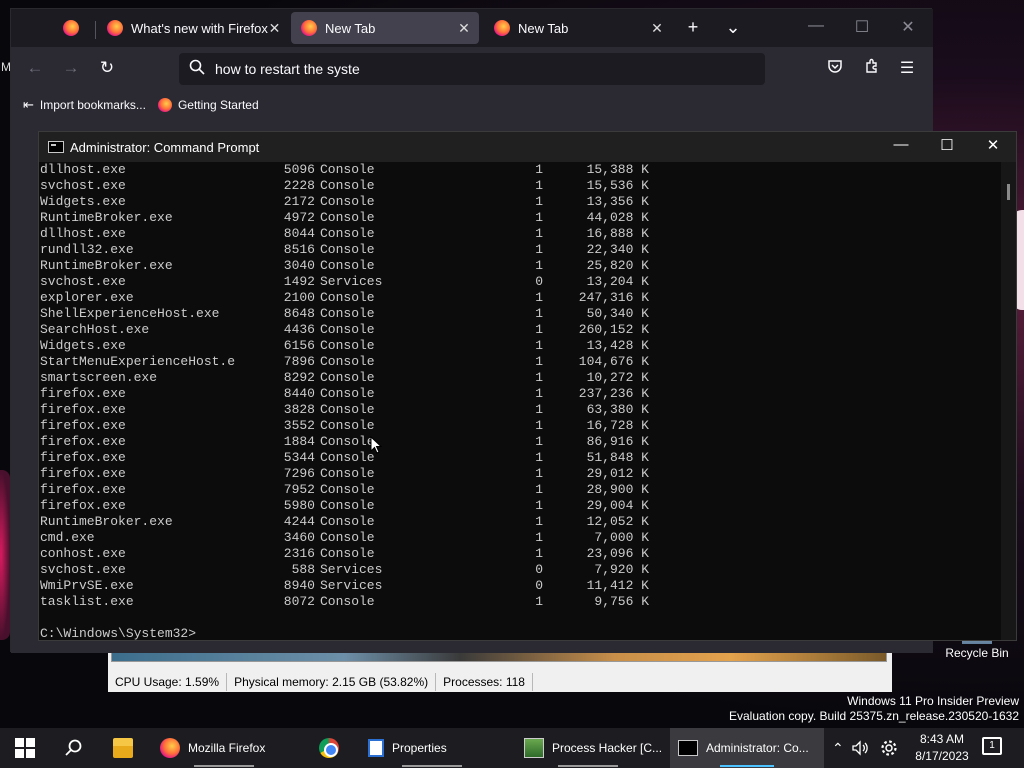 This screenshot has width=1024, height=768. Describe the element at coordinates (299, 329) in the screenshot. I see `process-pid: 4436` at that location.